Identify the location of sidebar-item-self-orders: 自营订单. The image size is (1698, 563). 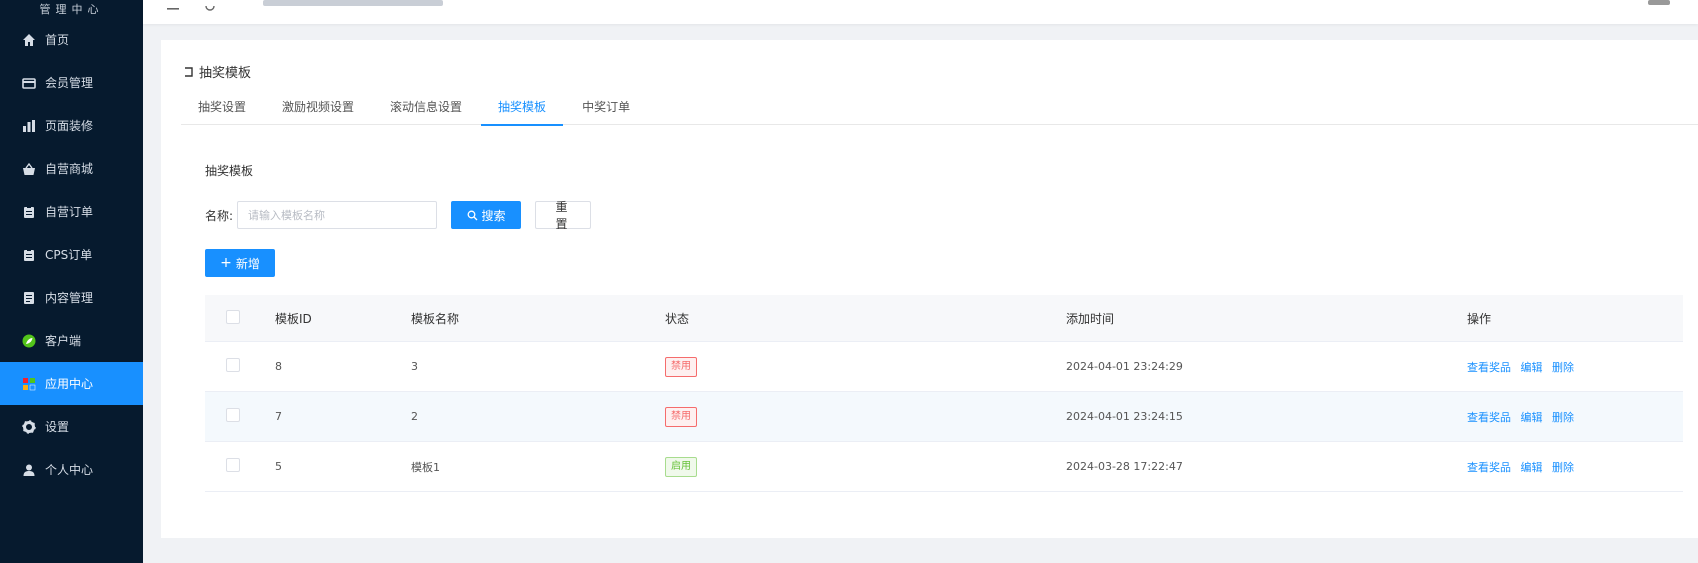
(71, 211).